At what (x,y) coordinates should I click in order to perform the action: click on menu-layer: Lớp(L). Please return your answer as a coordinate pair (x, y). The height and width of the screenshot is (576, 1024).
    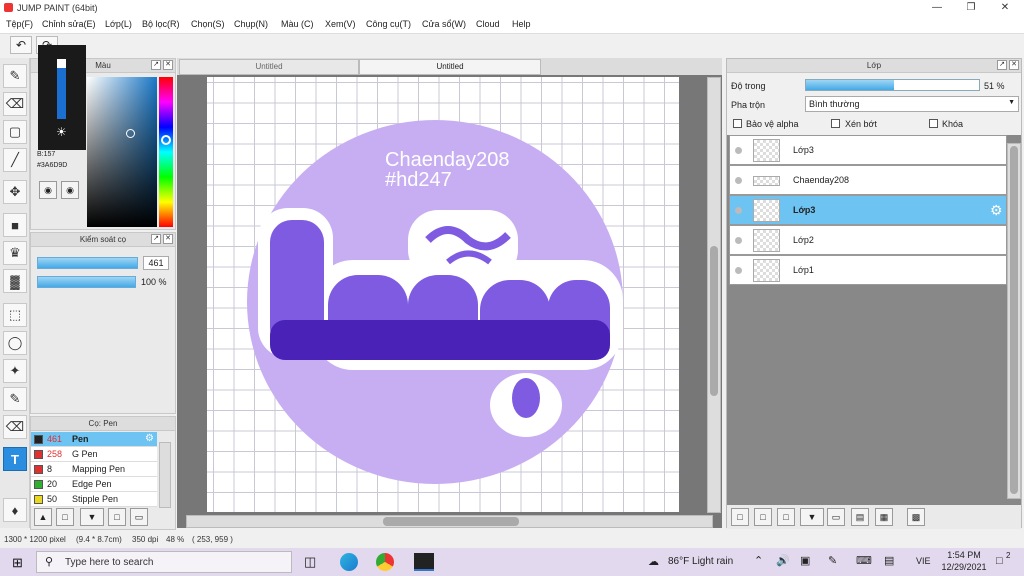
    Looking at the image, I should click on (118, 24).